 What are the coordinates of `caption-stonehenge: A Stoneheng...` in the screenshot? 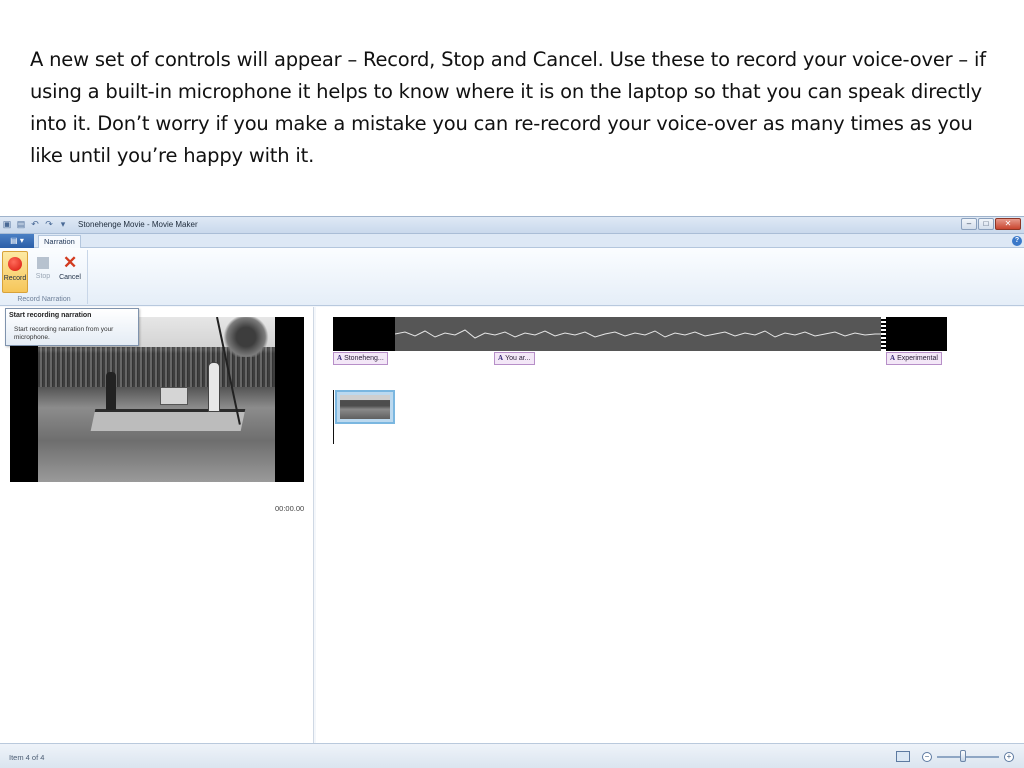 It's located at (360, 358).